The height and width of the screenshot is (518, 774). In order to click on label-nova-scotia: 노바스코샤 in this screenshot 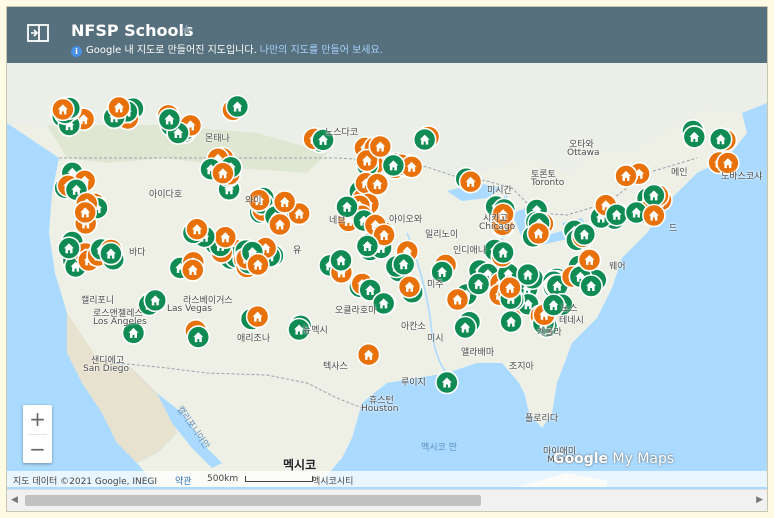, I will do `click(742, 177)`.